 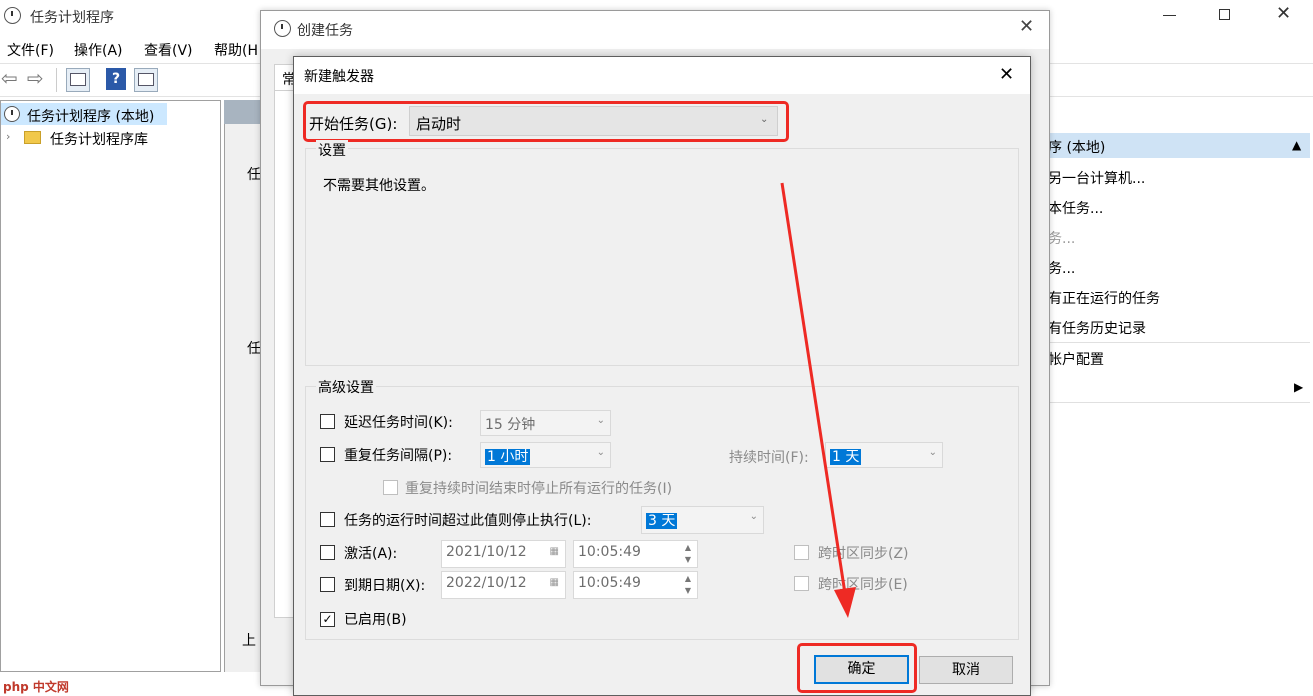 What do you see at coordinates (36, 687) in the screenshot?
I see `watermark-text: php 中文网` at bounding box center [36, 687].